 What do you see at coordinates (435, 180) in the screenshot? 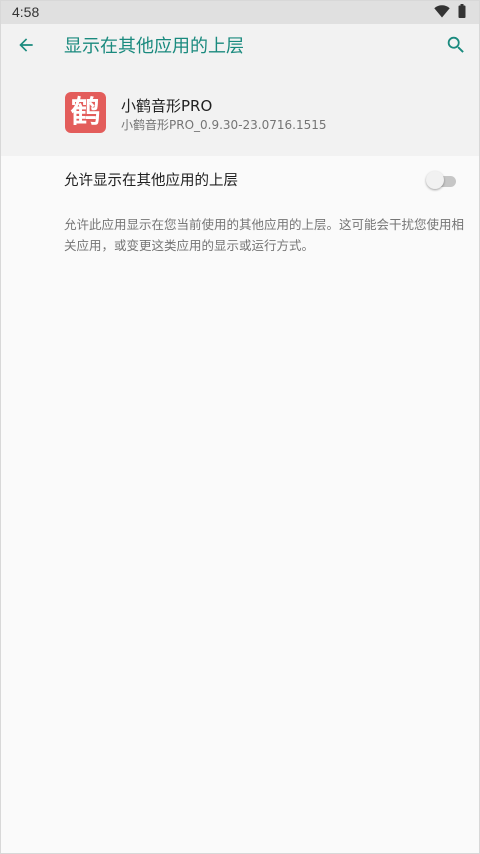
I see `switch-thumb` at bounding box center [435, 180].